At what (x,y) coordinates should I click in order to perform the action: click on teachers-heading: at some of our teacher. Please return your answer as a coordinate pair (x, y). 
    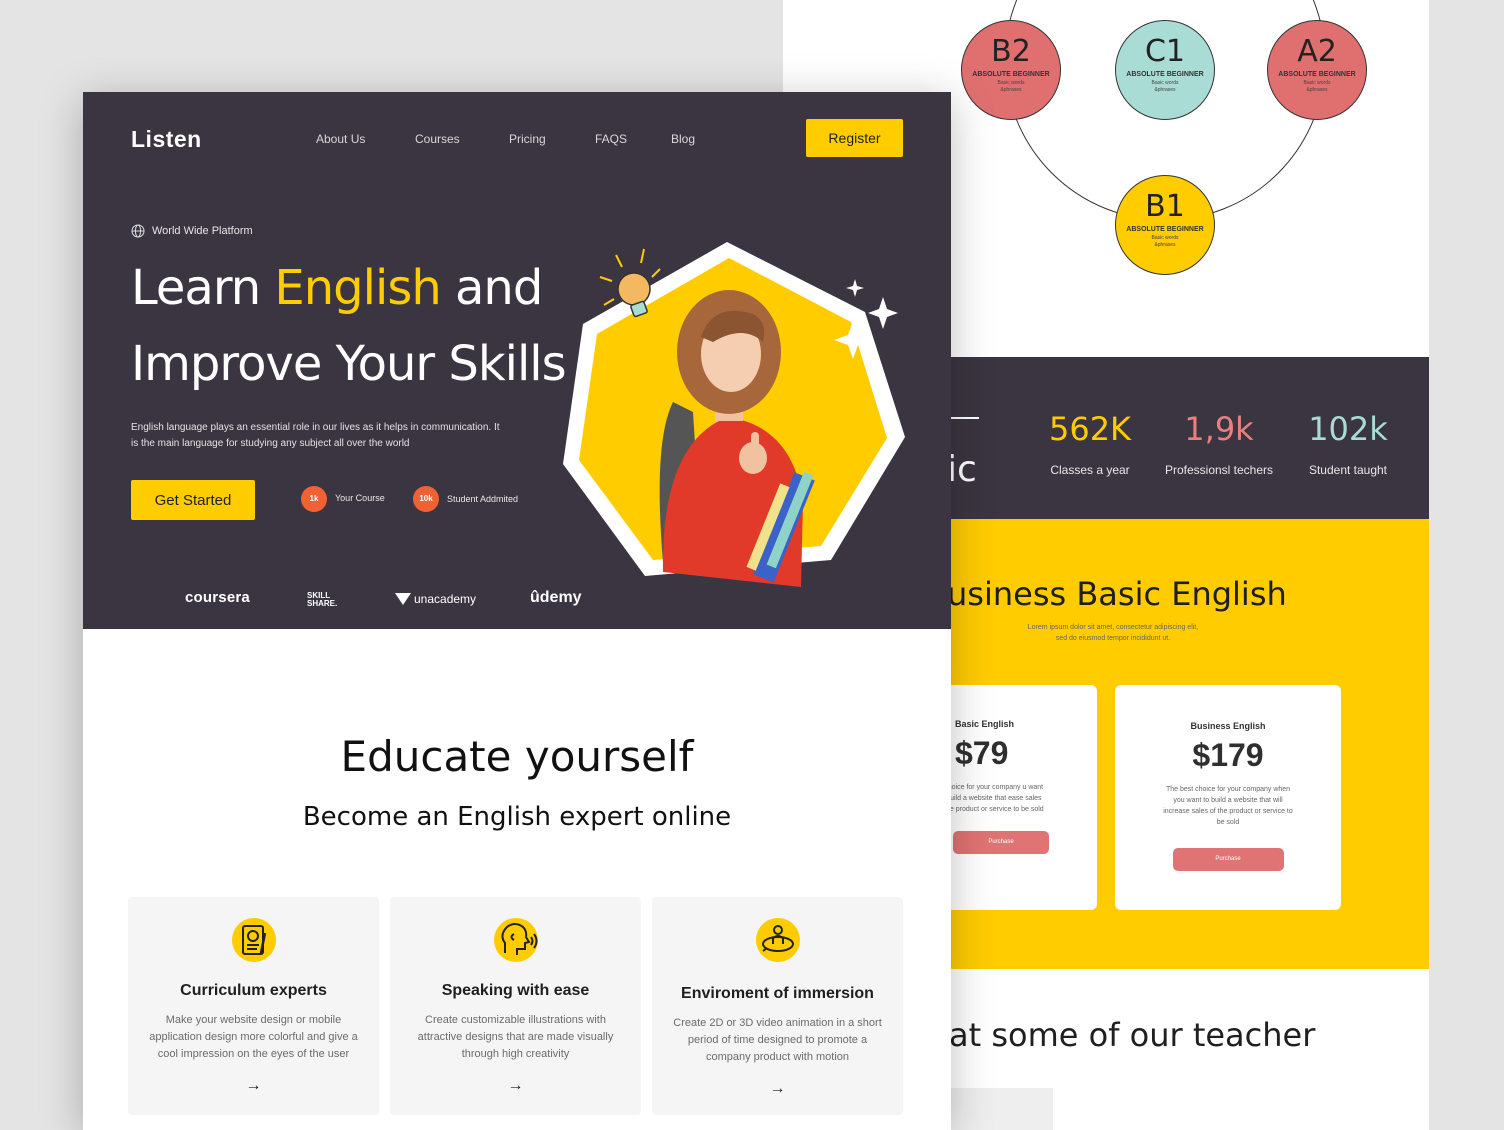
    Looking at the image, I should click on (1132, 1035).